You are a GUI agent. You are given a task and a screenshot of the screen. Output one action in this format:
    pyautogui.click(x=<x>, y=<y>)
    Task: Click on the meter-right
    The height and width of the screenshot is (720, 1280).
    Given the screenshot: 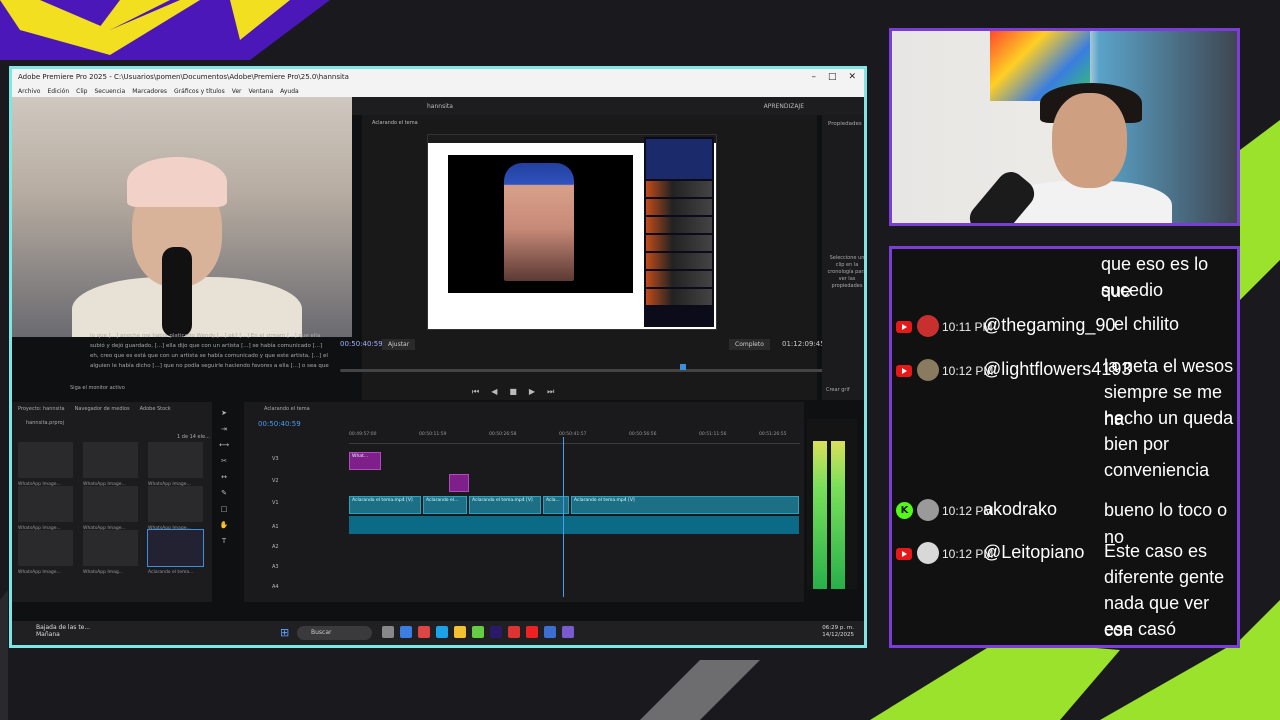 What is the action you would take?
    pyautogui.click(x=838, y=515)
    